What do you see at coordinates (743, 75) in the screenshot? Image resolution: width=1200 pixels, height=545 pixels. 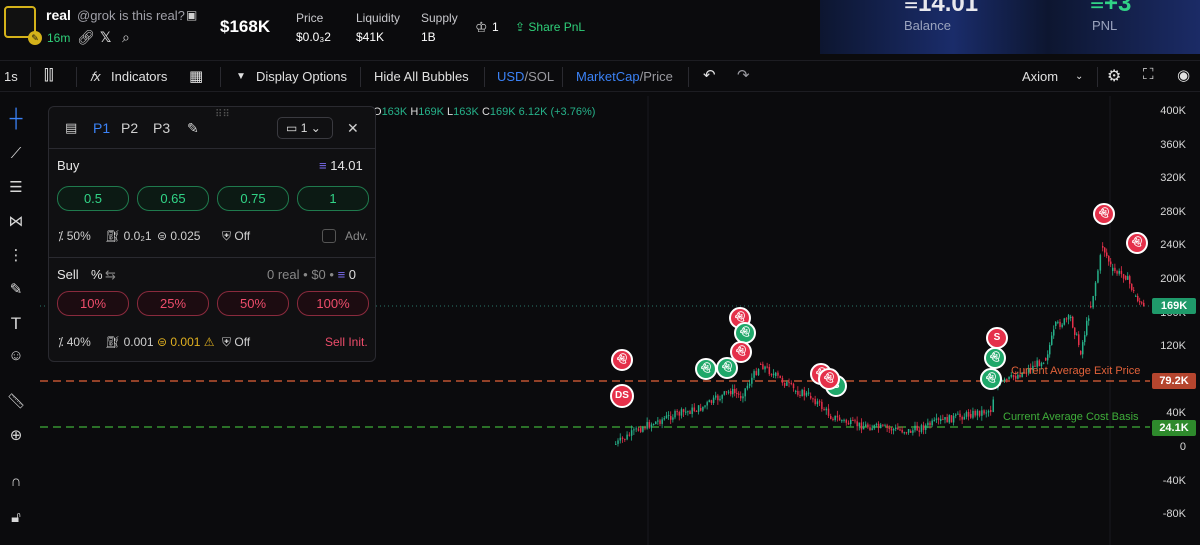 I see `redo-icon: ↷` at bounding box center [743, 75].